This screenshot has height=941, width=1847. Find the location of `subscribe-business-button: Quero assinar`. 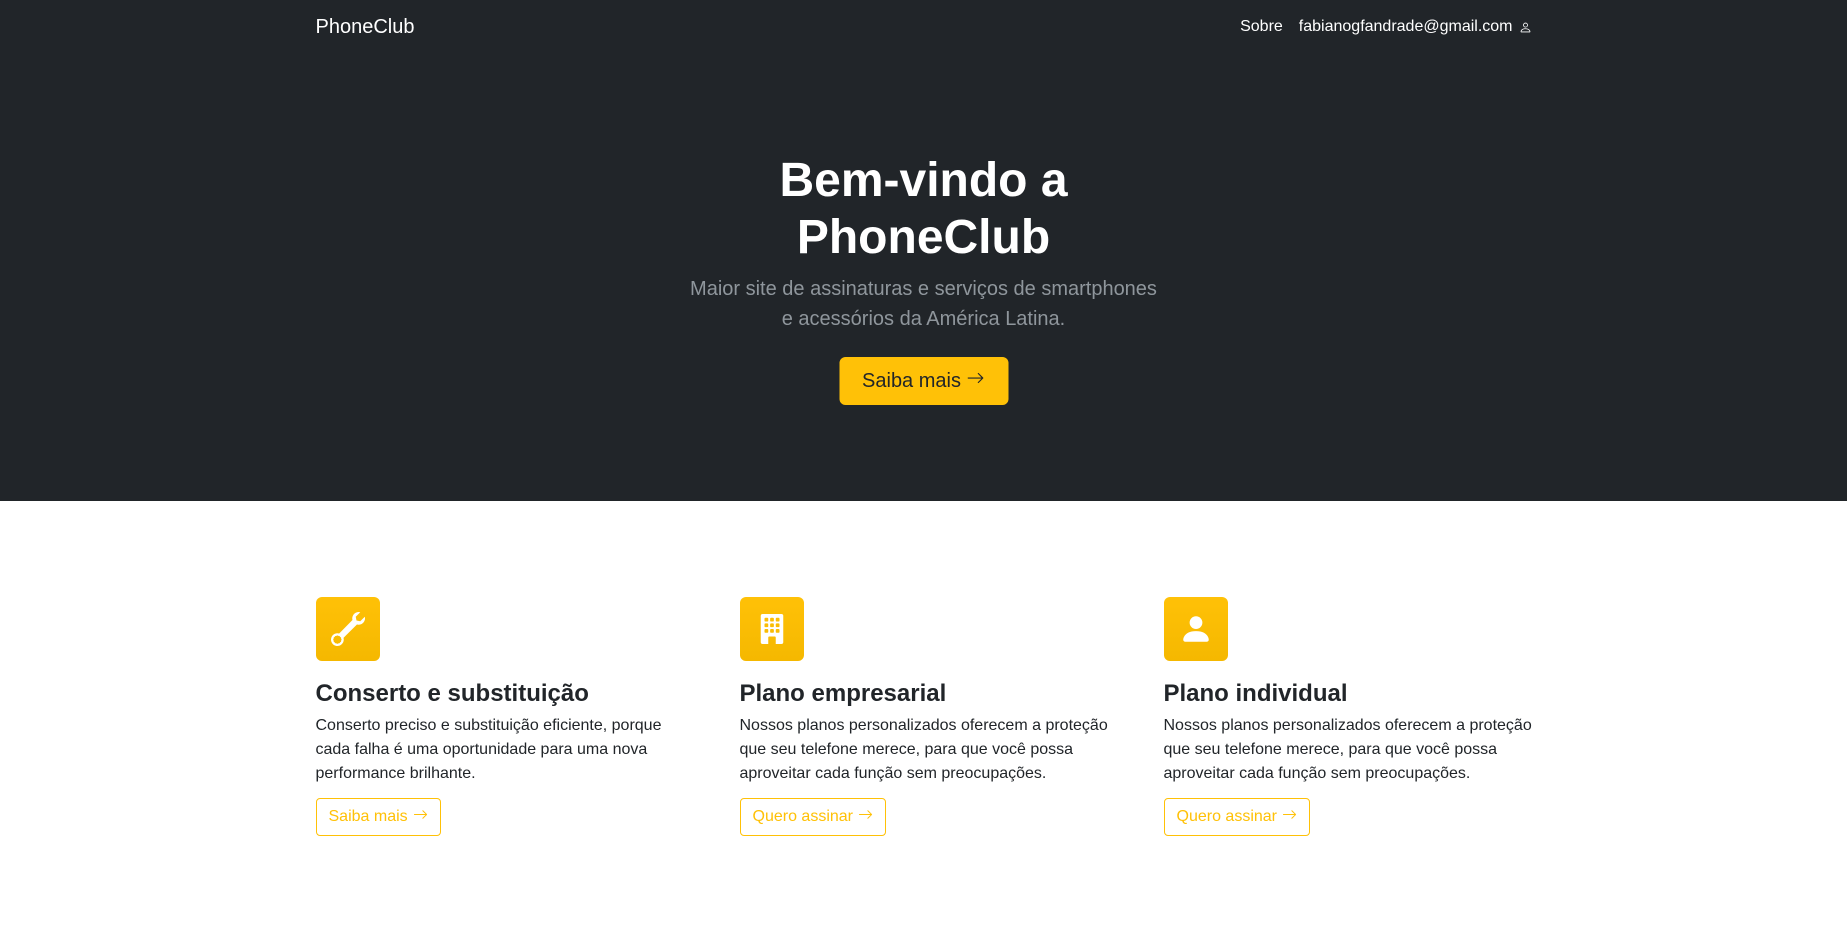

subscribe-business-button: Quero assinar is located at coordinates (812, 817).